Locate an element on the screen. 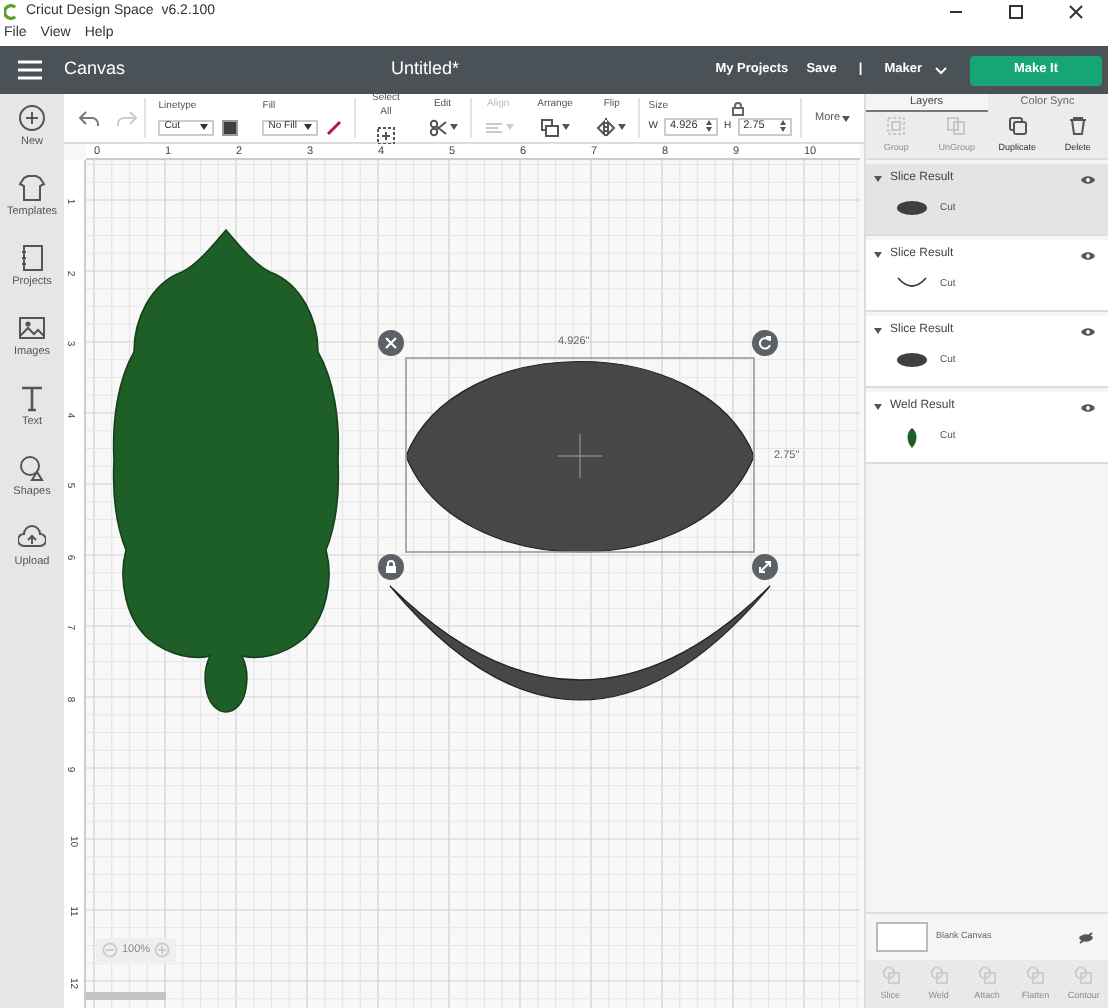 The image size is (1108, 1008). resize-icon is located at coordinates (765, 567).